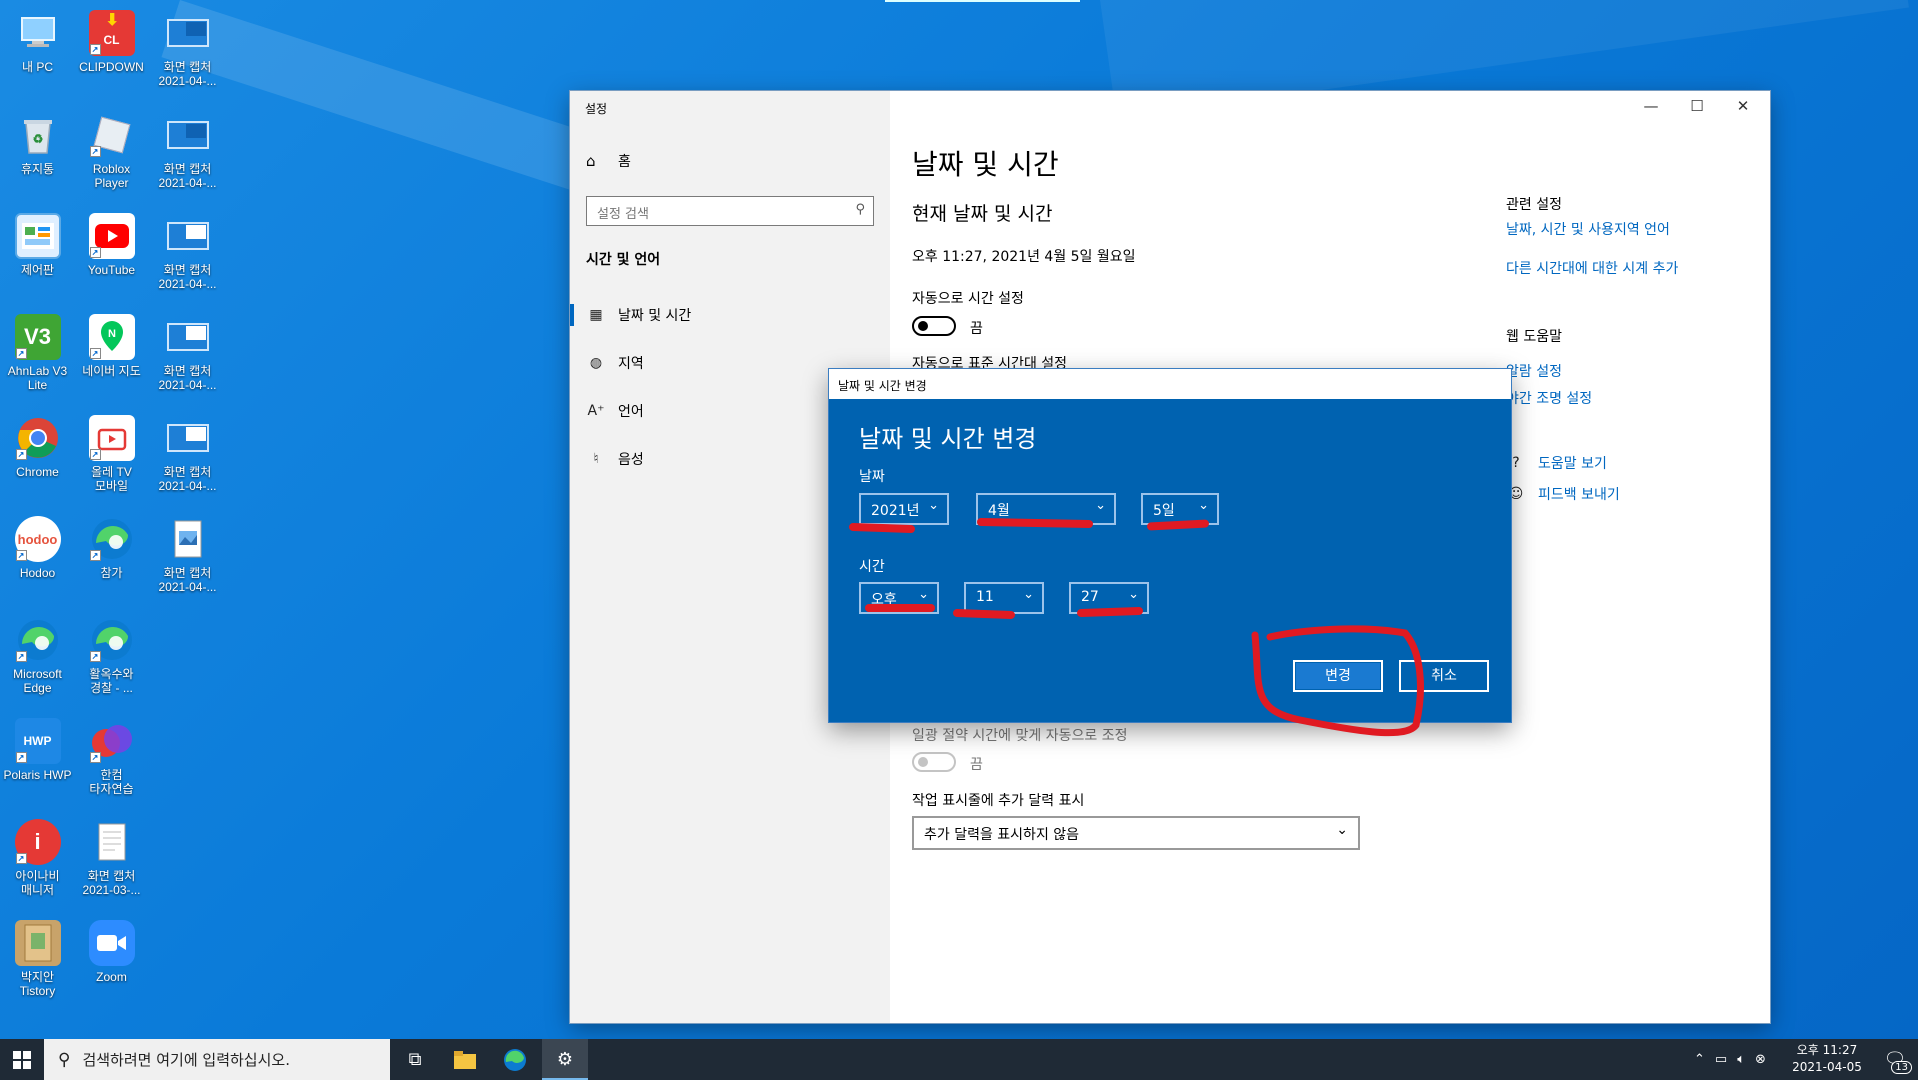 Image resolution: width=1918 pixels, height=1080 pixels. What do you see at coordinates (22, 1059) in the screenshot?
I see `start-button` at bounding box center [22, 1059].